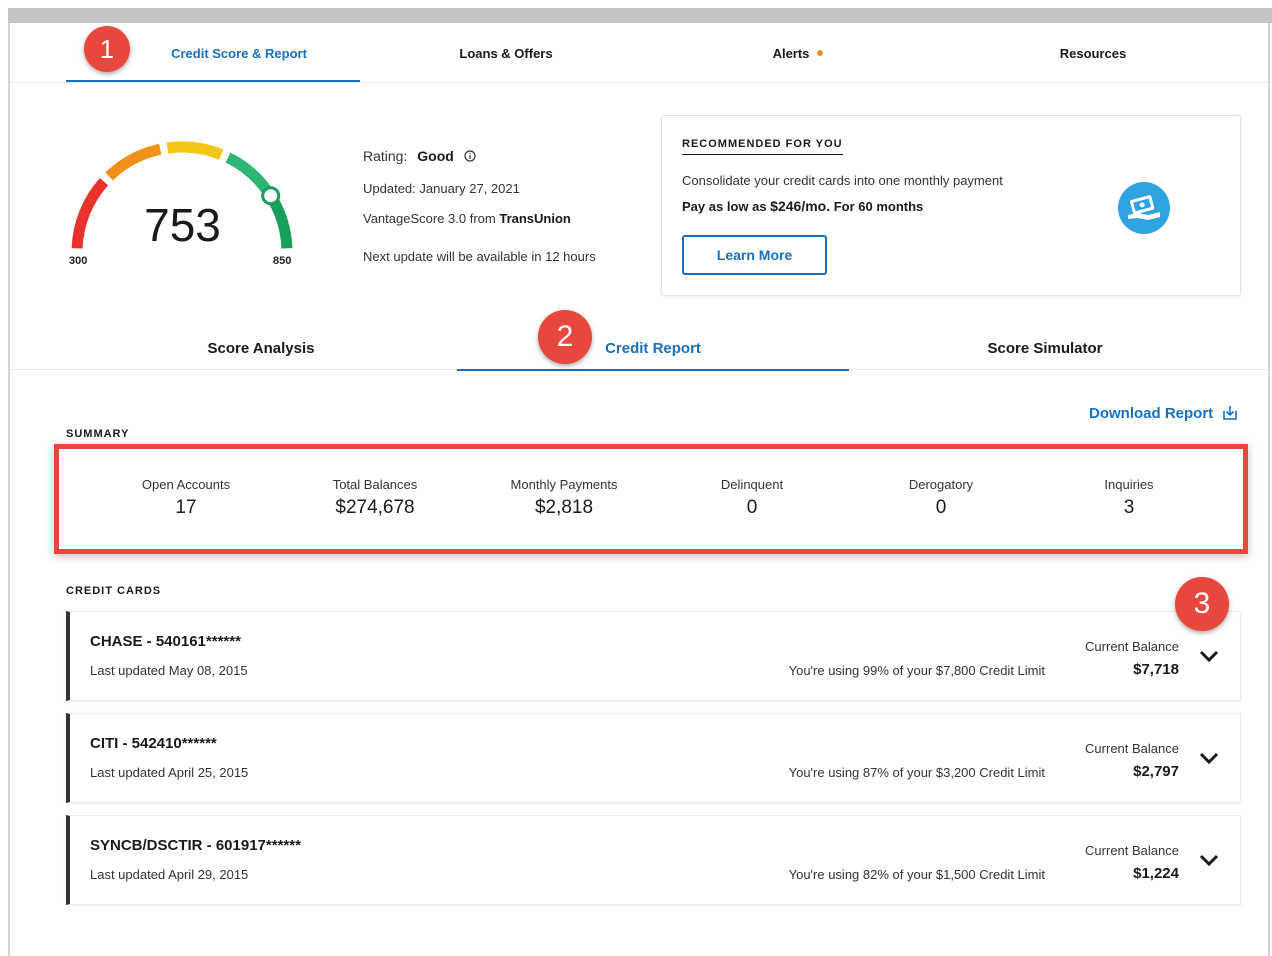  What do you see at coordinates (182, 225) in the screenshot?
I see `credit-score-value: 753` at bounding box center [182, 225].